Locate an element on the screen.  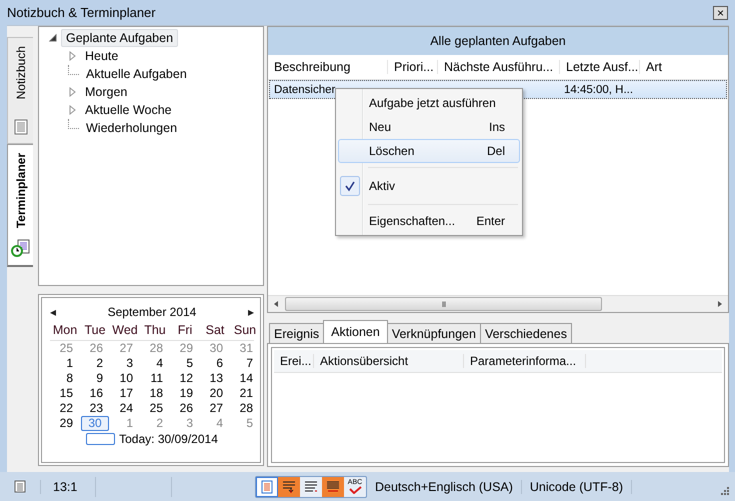
tree-item: Heute is located at coordinates (101, 56).